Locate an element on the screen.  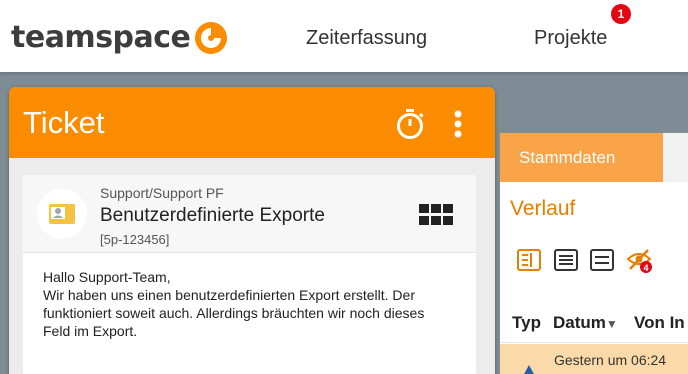
more-vertical-icon is located at coordinates (458, 124).